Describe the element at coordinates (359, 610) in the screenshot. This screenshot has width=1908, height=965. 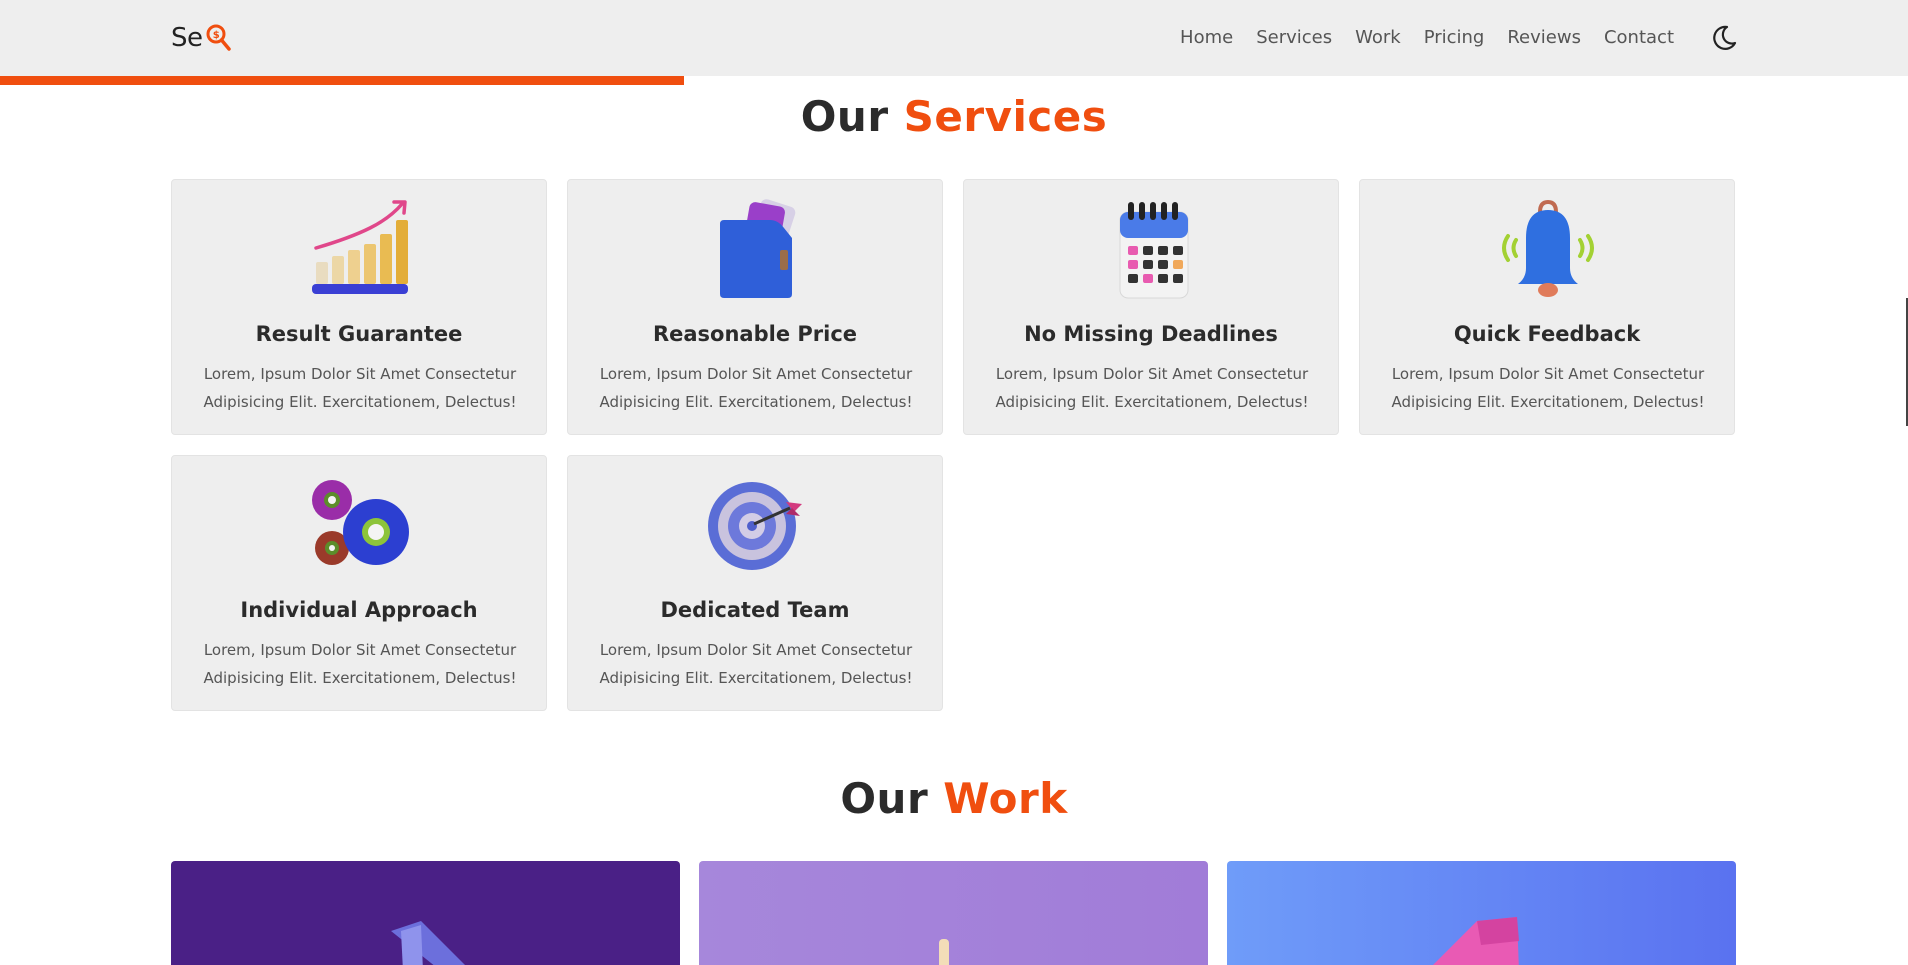
I see `service-title: Individual Approach` at that location.